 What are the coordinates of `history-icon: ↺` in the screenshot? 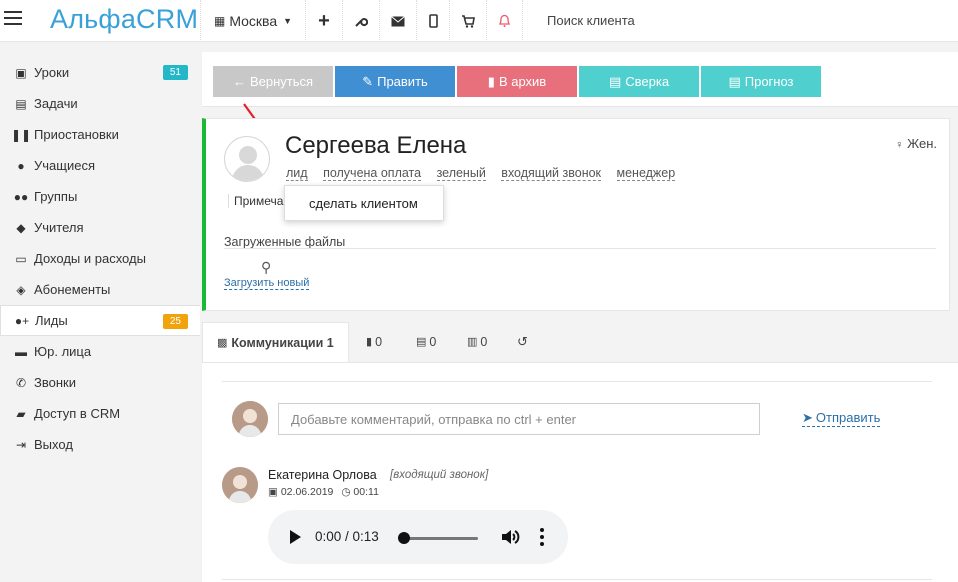 It's located at (522, 341).